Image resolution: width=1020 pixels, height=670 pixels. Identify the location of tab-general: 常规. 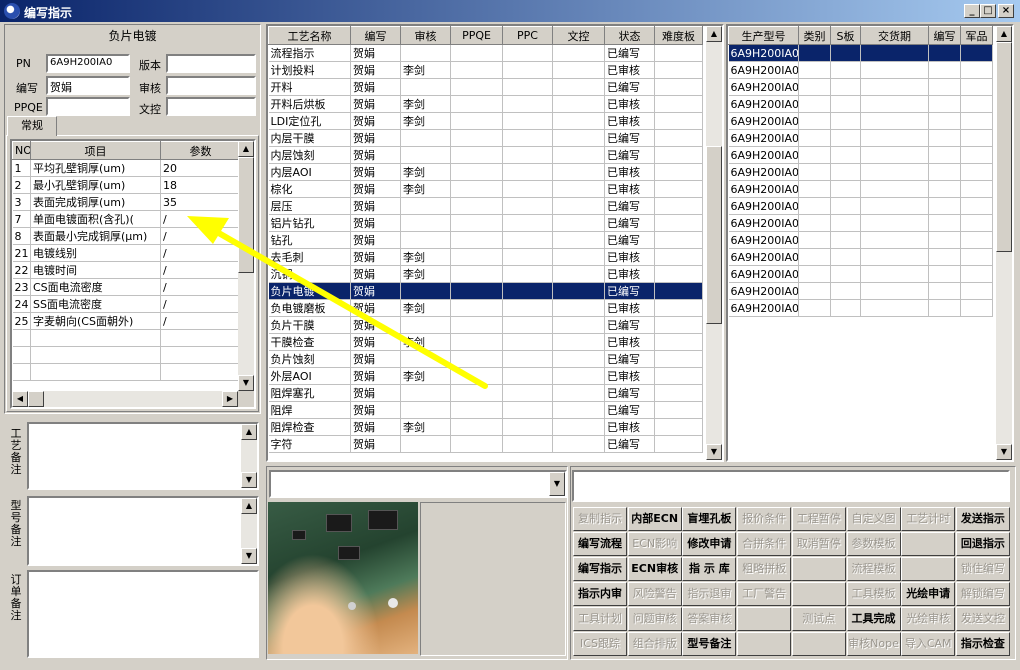
(32, 126).